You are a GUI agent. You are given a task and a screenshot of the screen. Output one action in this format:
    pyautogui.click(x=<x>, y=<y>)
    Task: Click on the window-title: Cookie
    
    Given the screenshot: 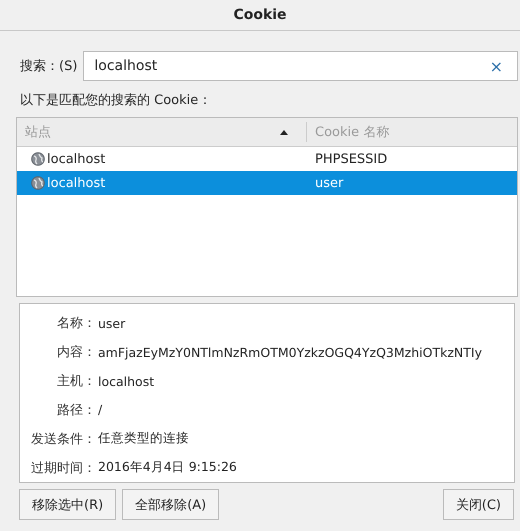 What is the action you would take?
    pyautogui.click(x=260, y=15)
    